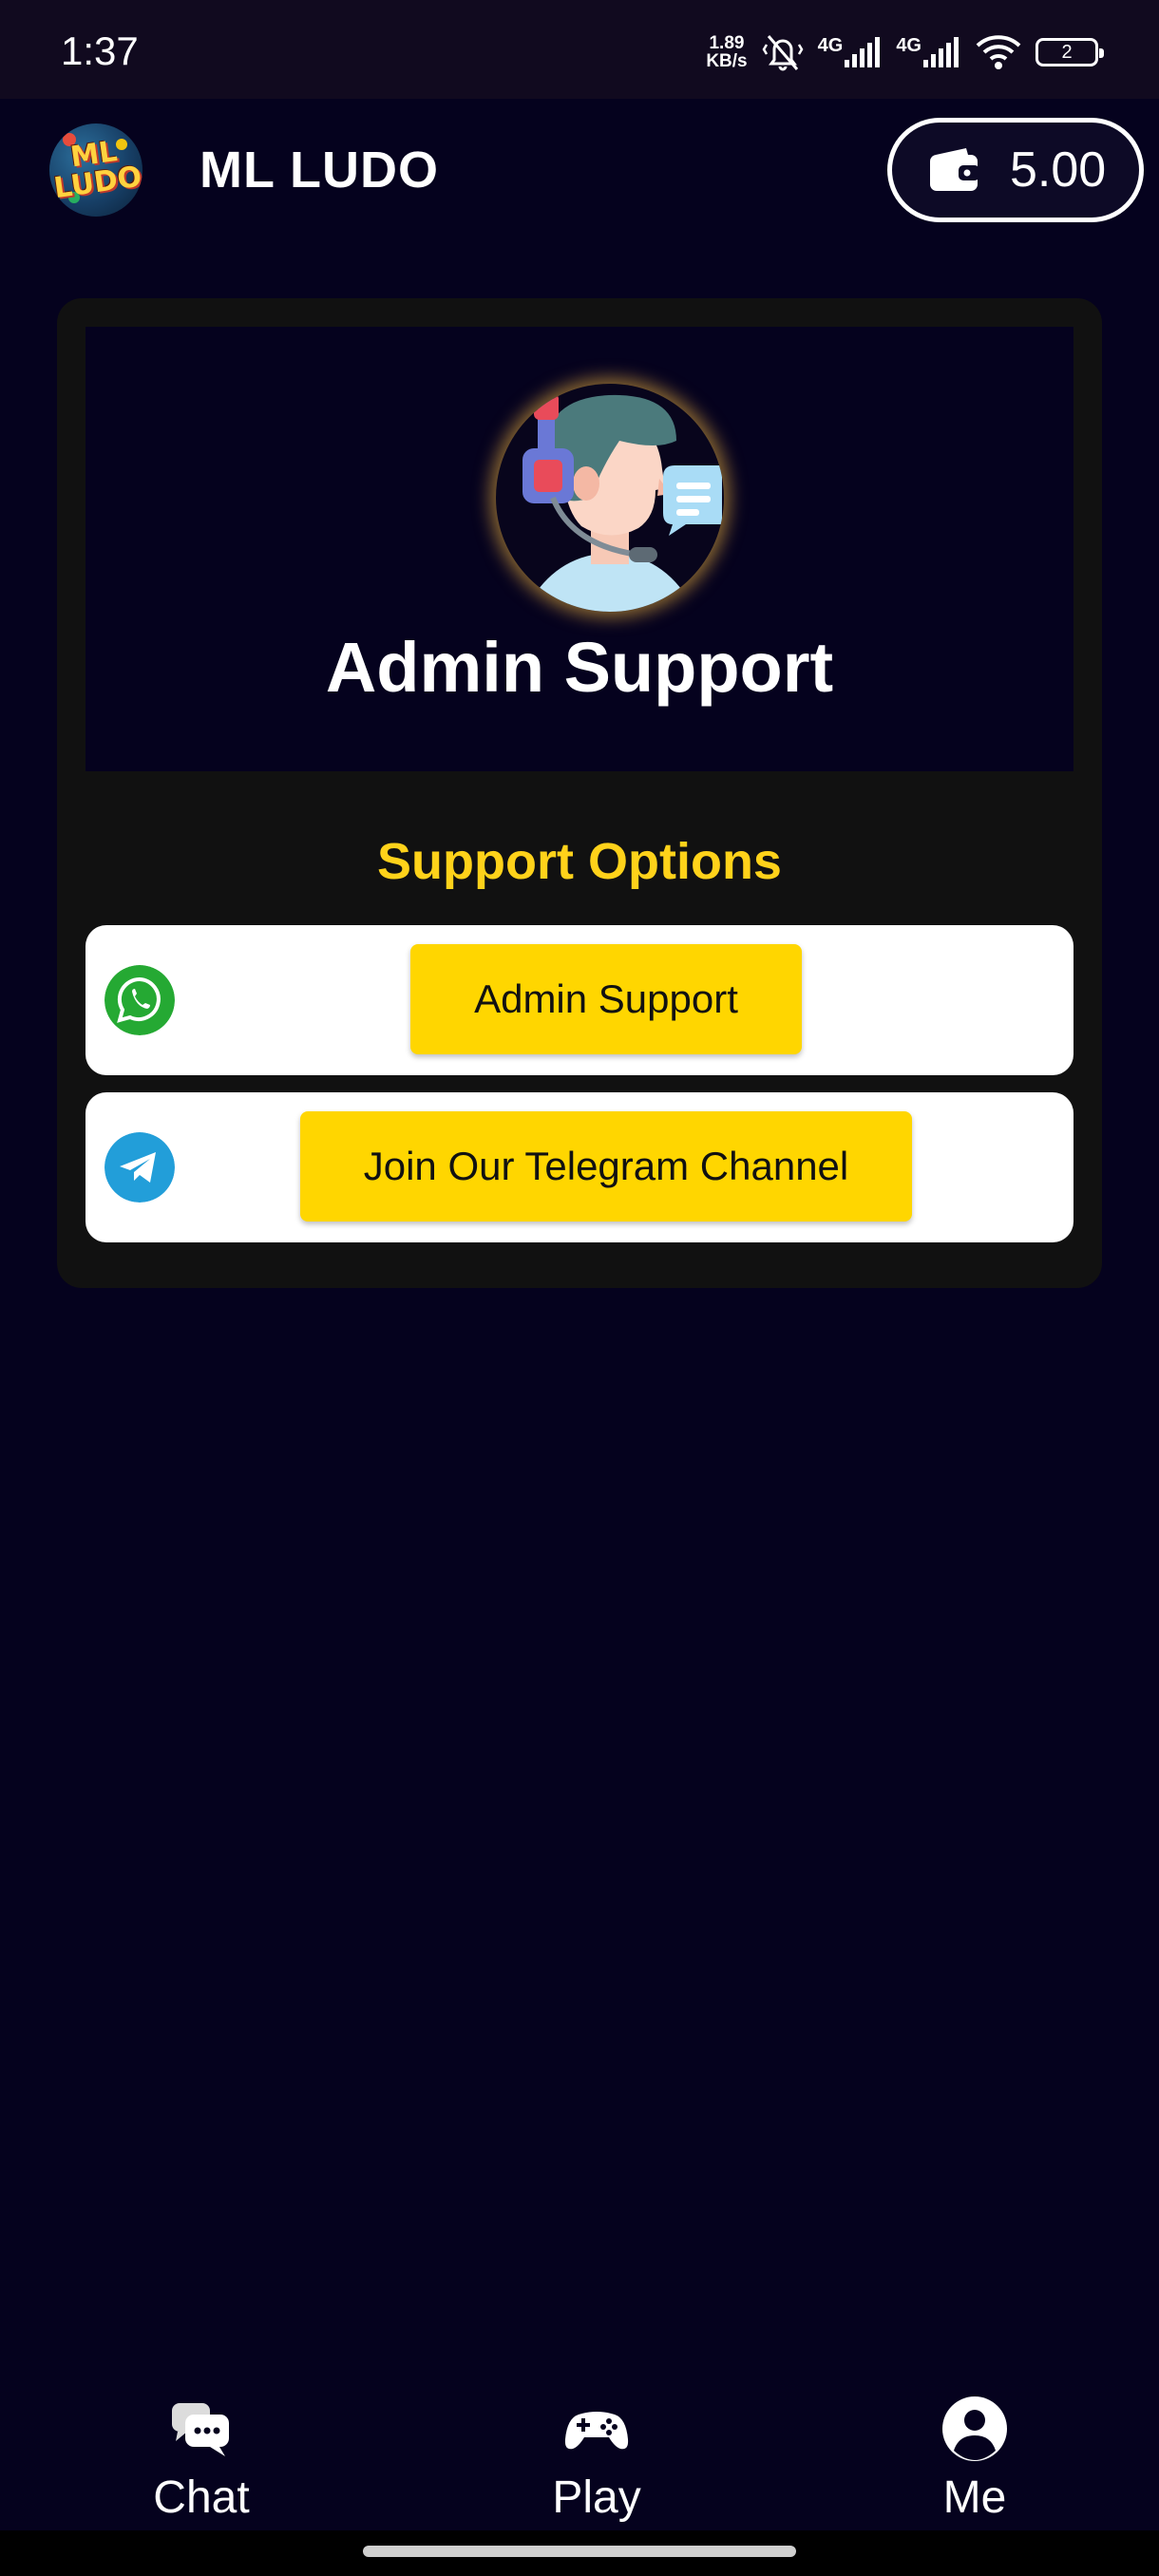  I want to click on network-speed: 1.89 KB/s, so click(726, 52).